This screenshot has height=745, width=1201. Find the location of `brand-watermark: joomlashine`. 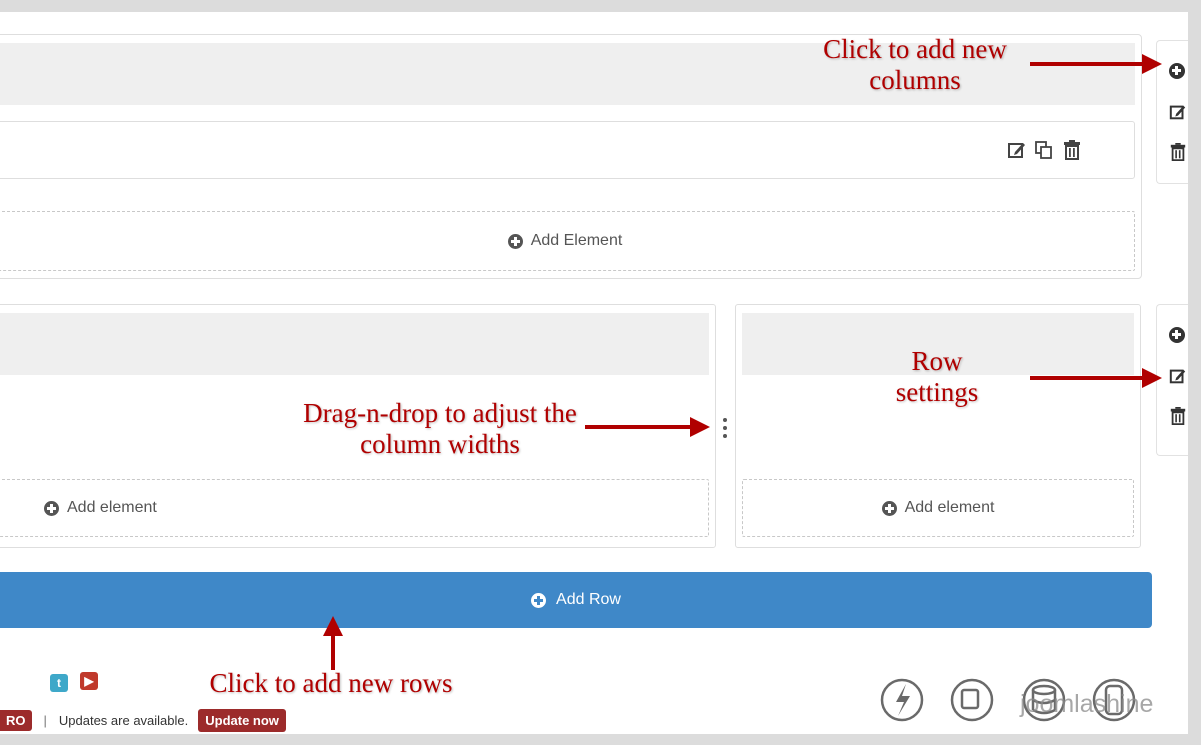

brand-watermark: joomlashine is located at coordinates (1087, 704).